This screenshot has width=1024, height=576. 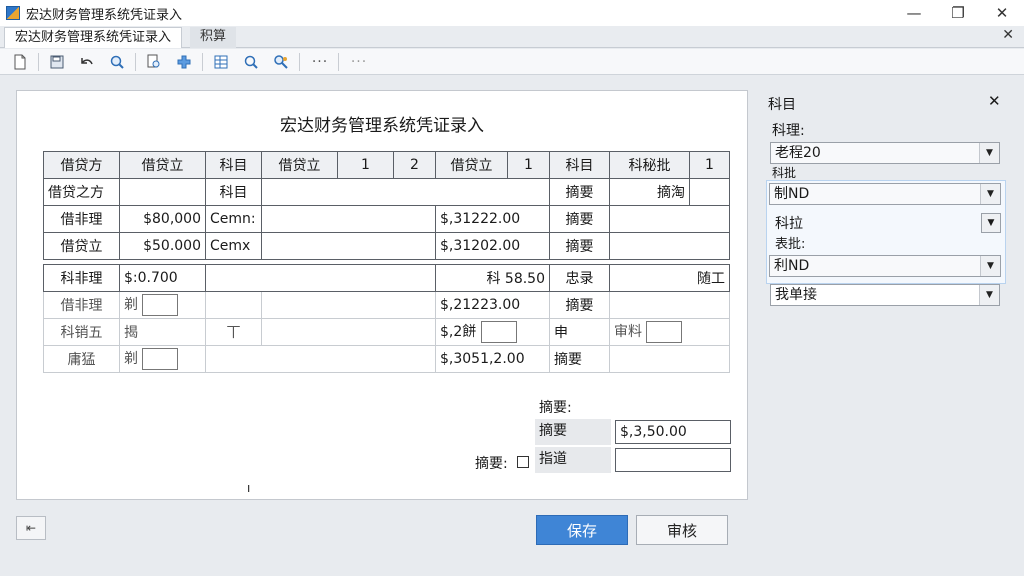 I want to click on entry-amount: $,3051,2.00, so click(x=492, y=359).